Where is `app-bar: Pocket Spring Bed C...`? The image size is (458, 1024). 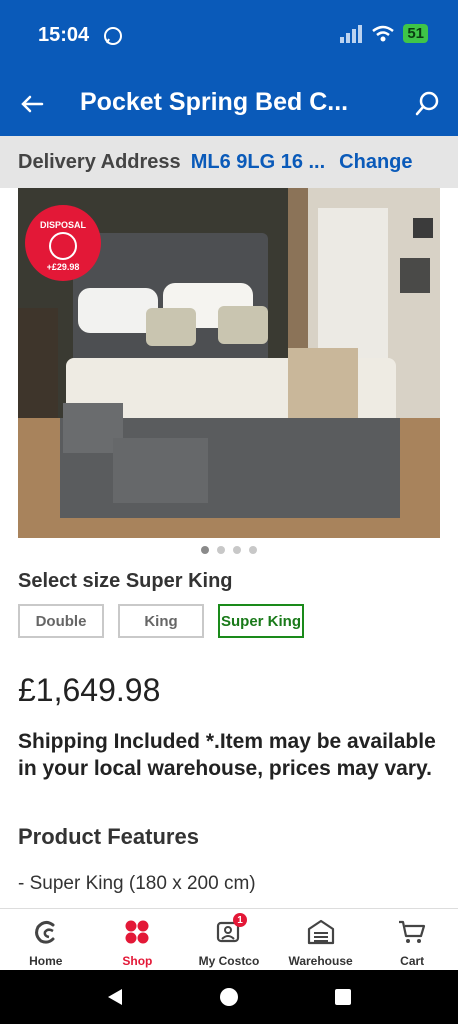
app-bar: Pocket Spring Bed C... is located at coordinates (229, 104).